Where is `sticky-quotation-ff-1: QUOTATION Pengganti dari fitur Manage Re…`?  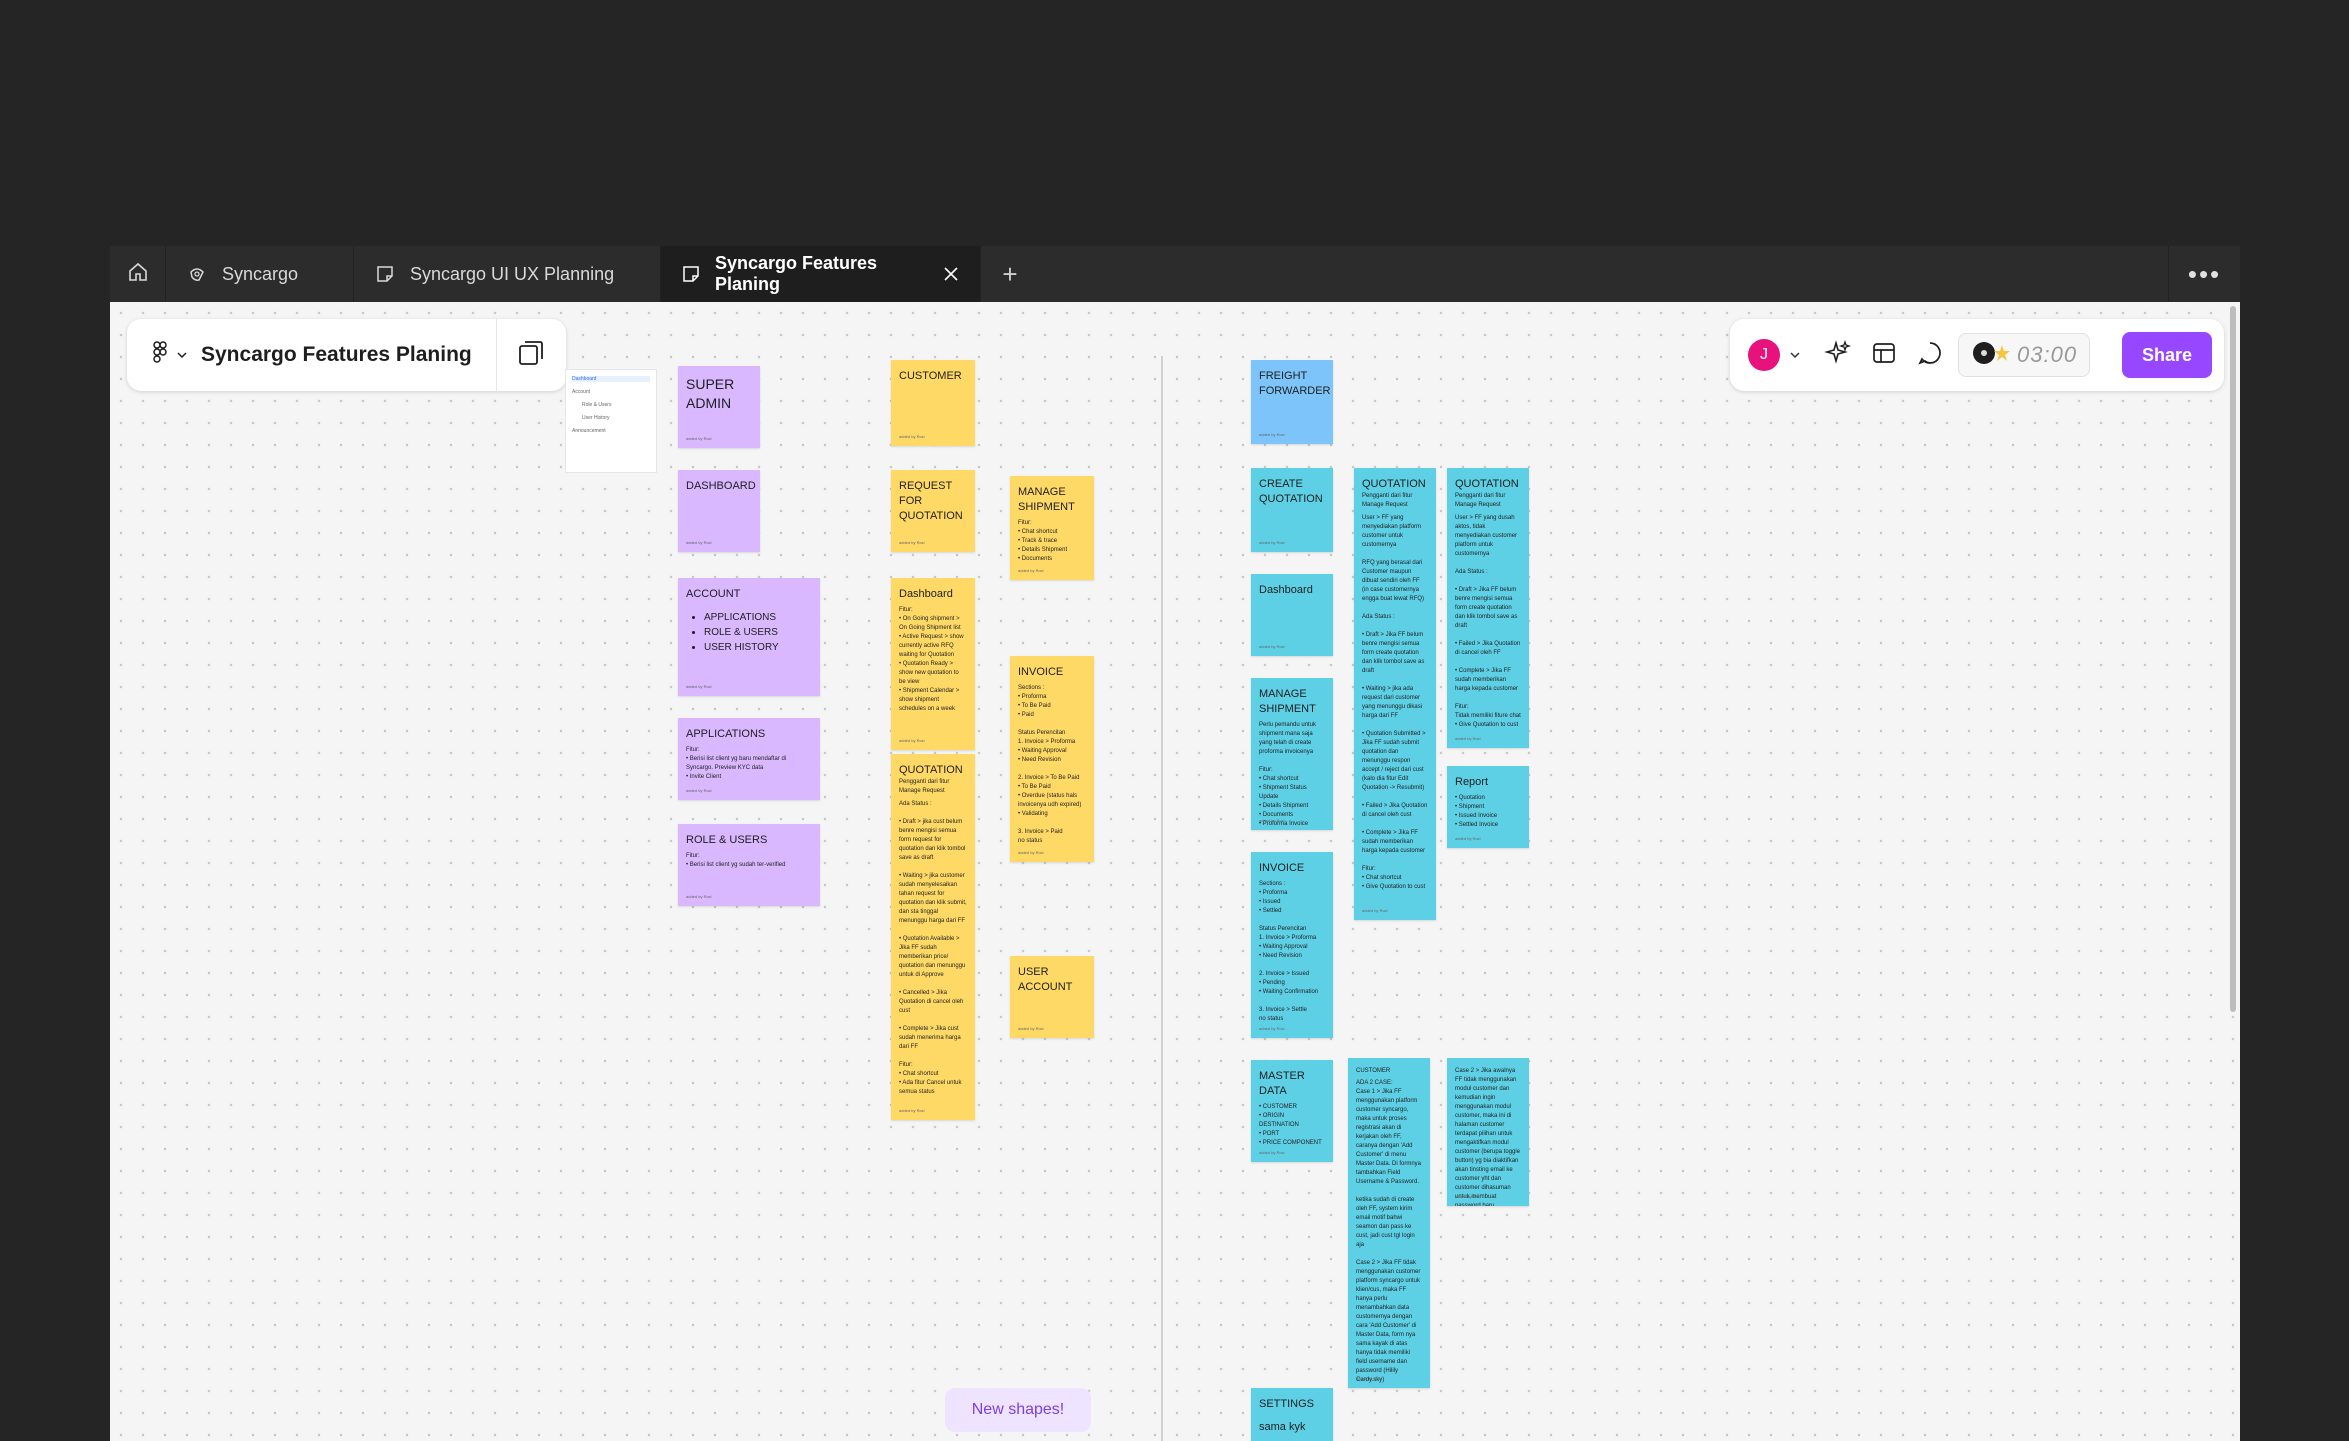
sticky-quotation-ff-1: QUOTATION Pengganti dari fitur Manage Re… is located at coordinates (1395, 694).